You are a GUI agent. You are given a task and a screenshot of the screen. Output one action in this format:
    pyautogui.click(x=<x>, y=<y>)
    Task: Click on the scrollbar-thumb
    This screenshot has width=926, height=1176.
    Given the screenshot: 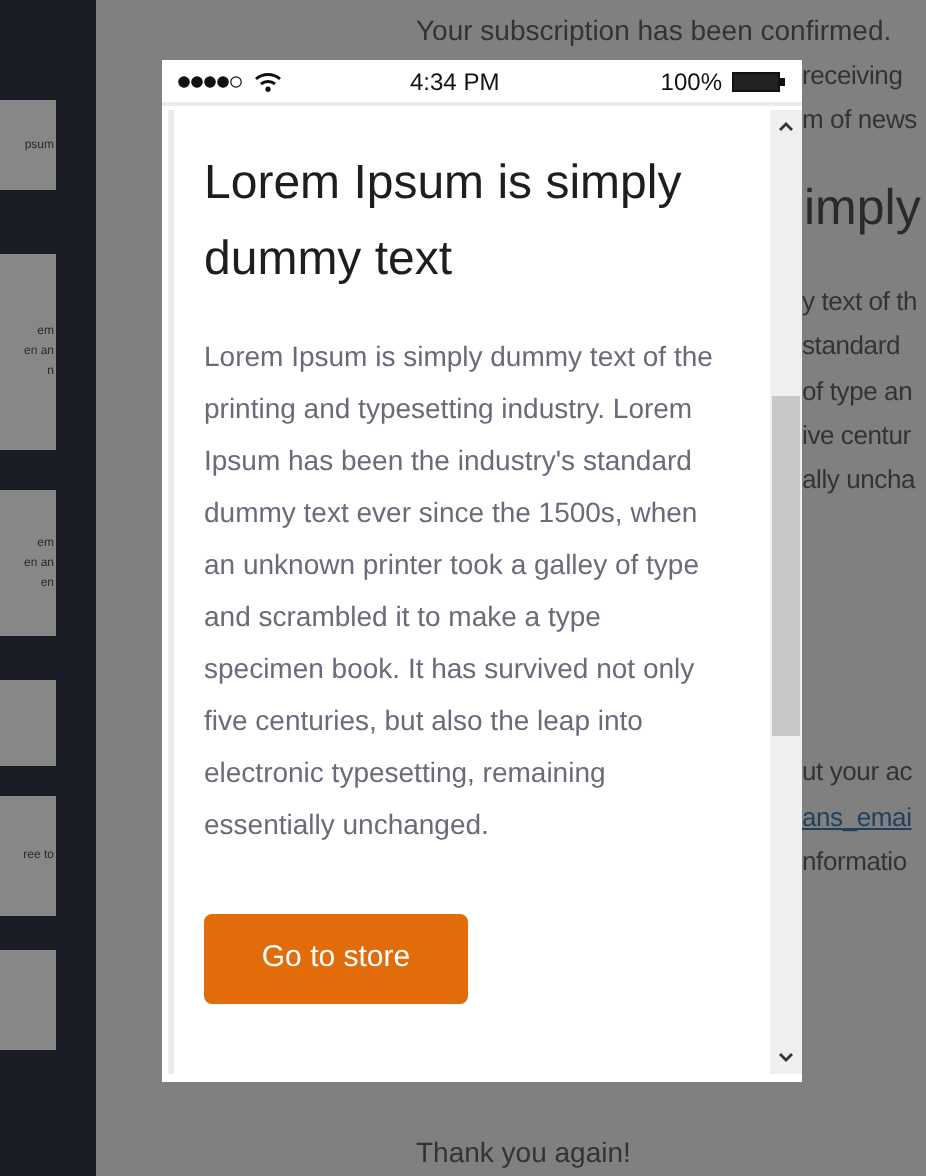 What is the action you would take?
    pyautogui.click(x=786, y=566)
    